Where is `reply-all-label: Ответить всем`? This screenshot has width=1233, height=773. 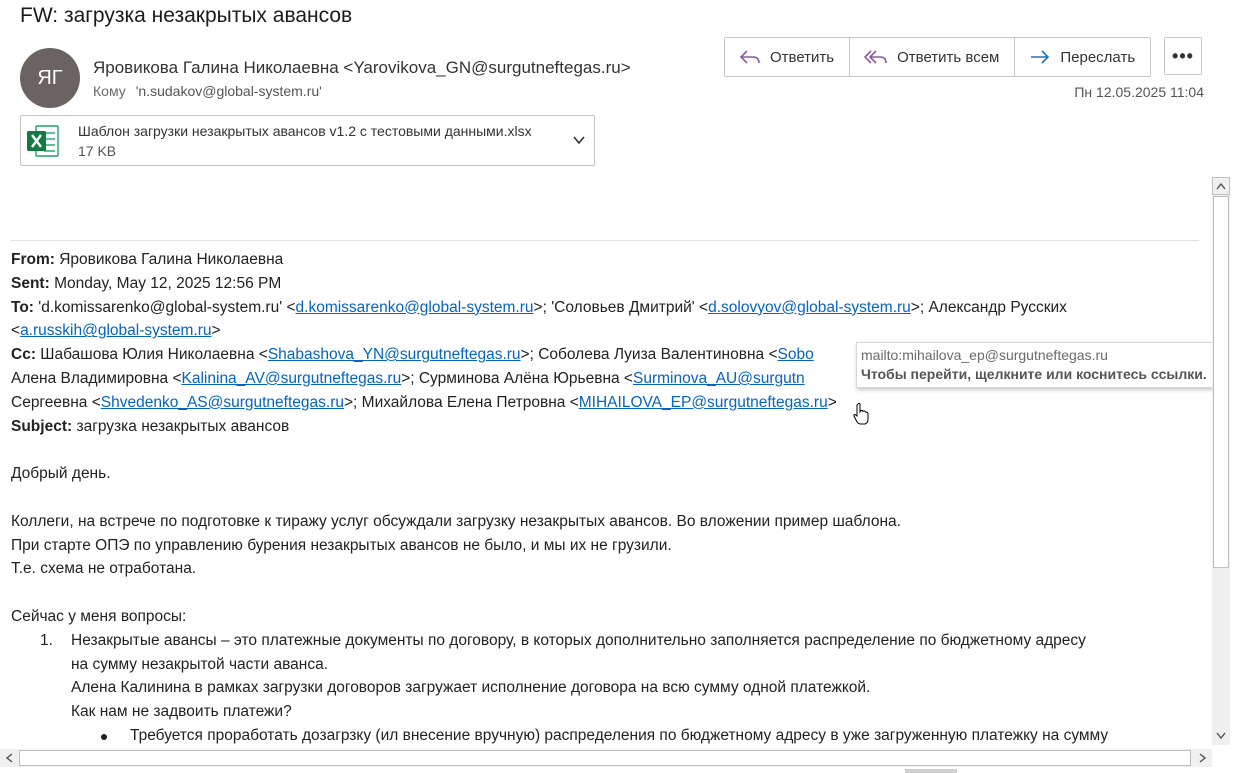
reply-all-label: Ответить всем is located at coordinates (948, 57).